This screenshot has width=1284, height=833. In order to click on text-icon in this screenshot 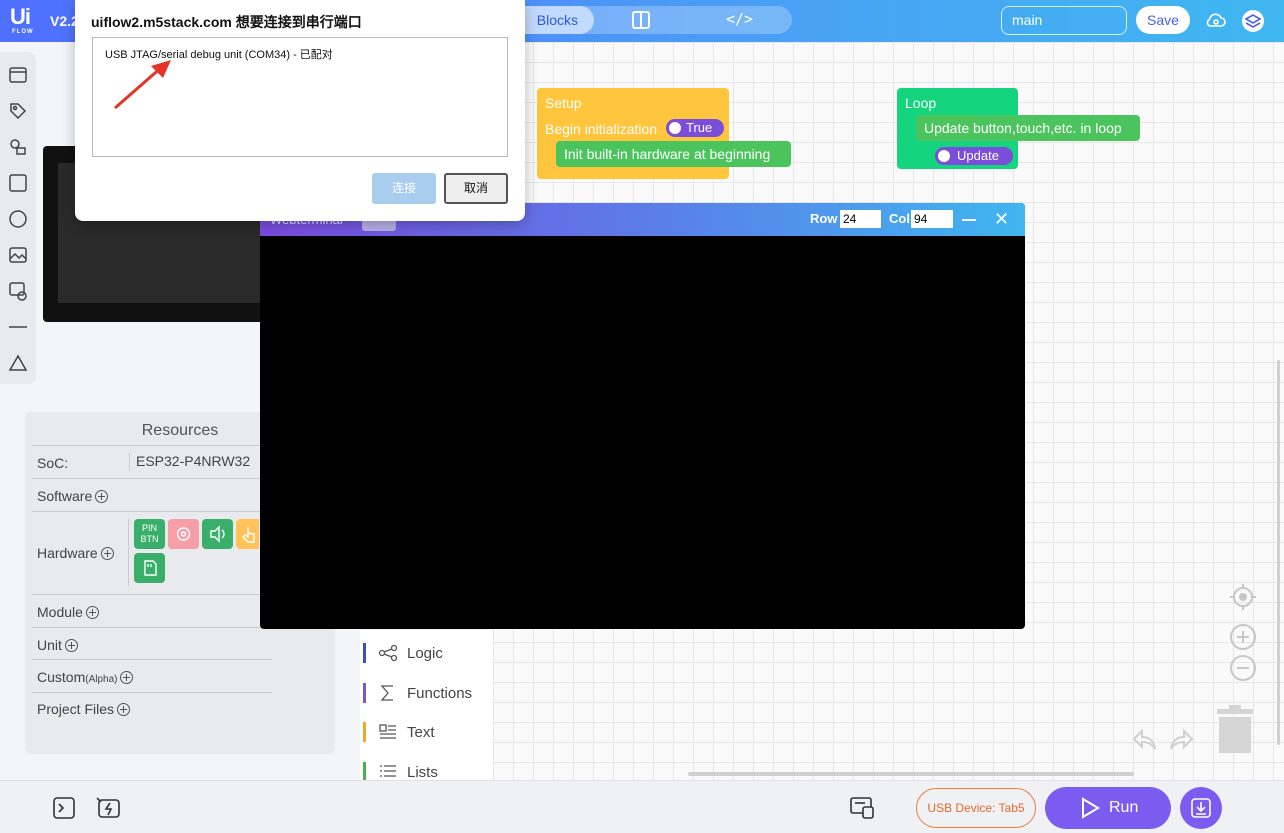, I will do `click(387, 731)`.